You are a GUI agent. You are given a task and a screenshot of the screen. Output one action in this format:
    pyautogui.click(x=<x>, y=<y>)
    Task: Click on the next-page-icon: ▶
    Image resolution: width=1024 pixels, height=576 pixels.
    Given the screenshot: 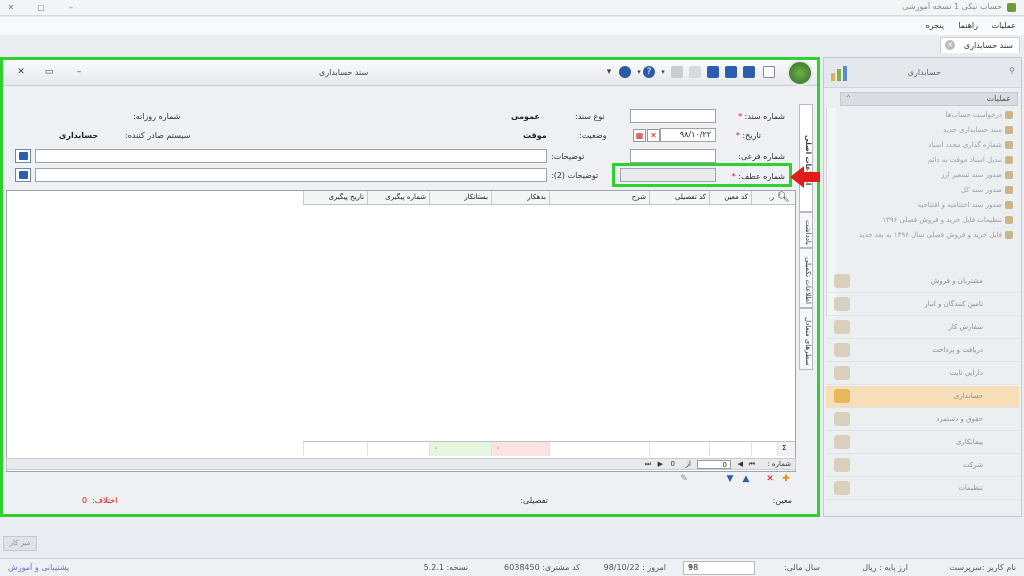 What is the action you would take?
    pyautogui.click(x=660, y=464)
    